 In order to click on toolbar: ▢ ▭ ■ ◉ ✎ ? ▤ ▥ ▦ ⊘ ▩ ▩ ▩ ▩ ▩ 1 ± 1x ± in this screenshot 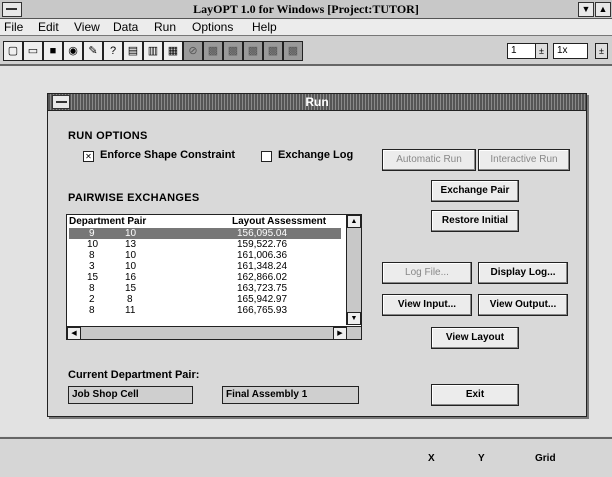, I will do `click(306, 51)`.